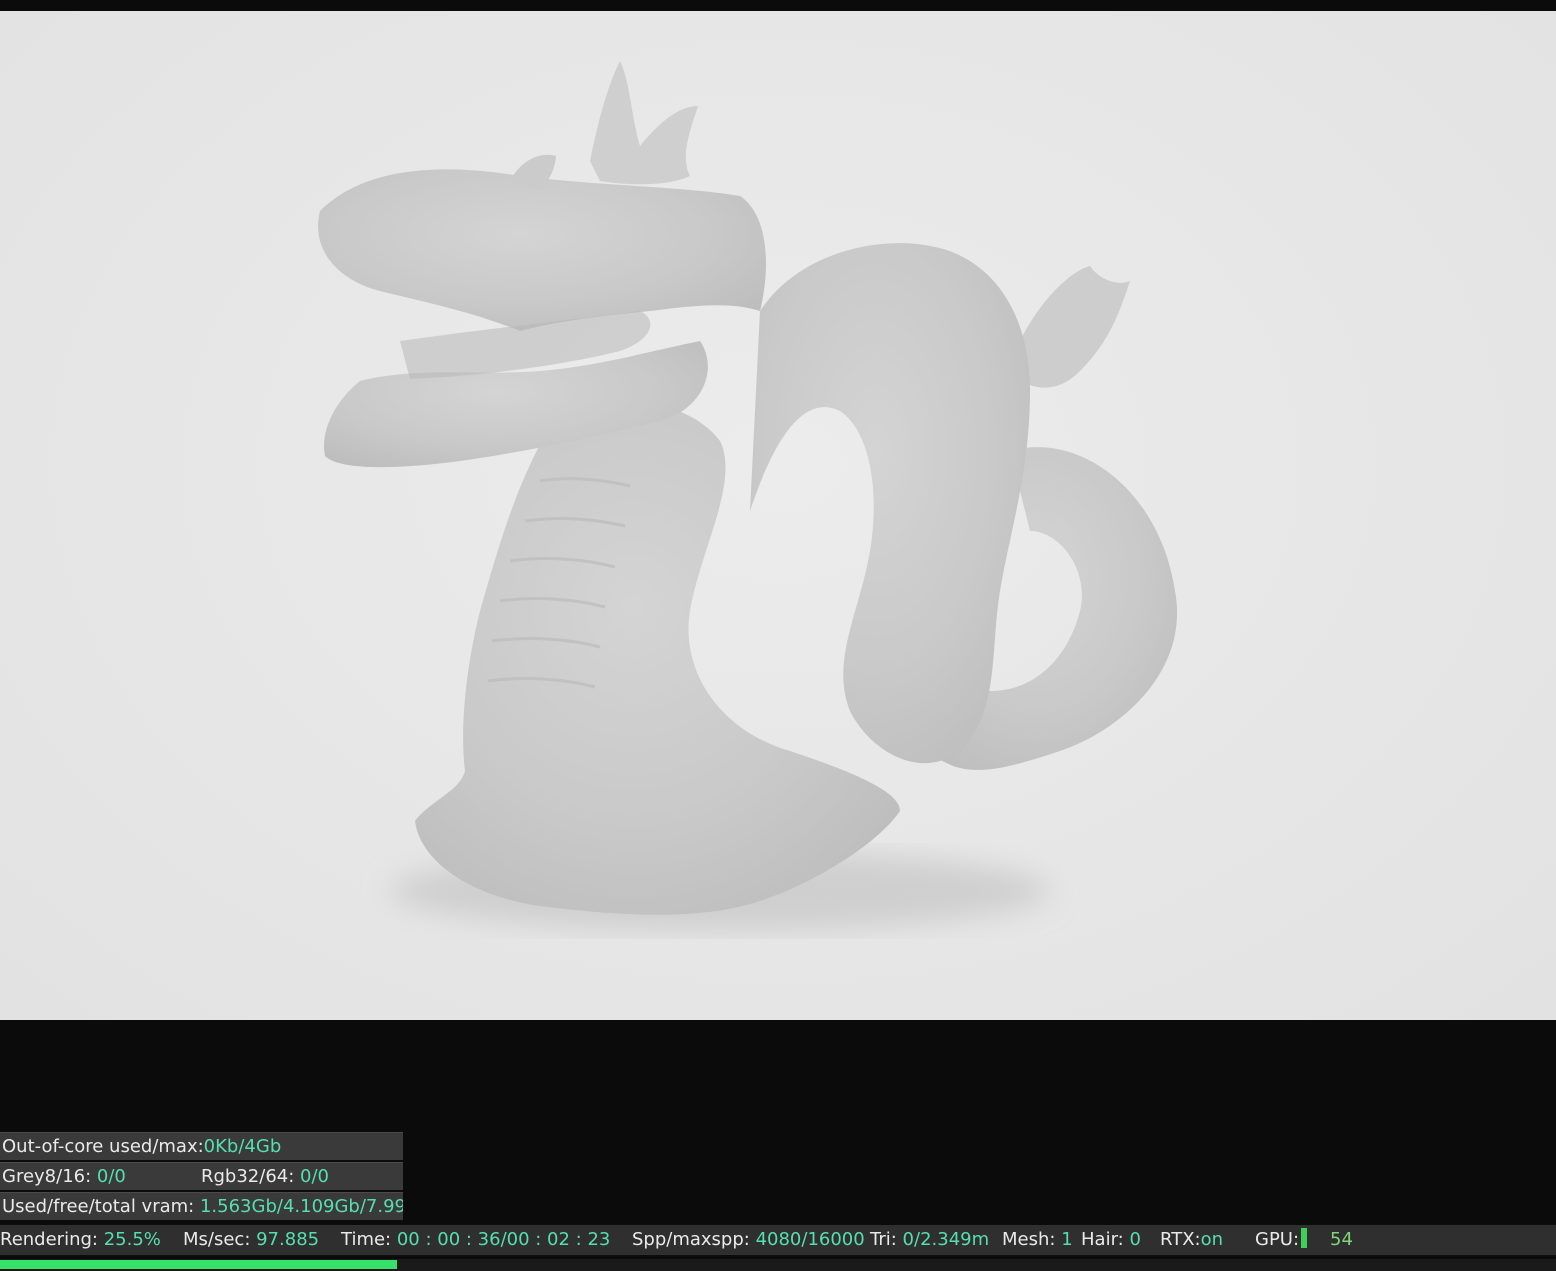 The image size is (1556, 1271). I want to click on vram-value: 1.563Gb/4.109Gb/7.996, so click(301, 1206).